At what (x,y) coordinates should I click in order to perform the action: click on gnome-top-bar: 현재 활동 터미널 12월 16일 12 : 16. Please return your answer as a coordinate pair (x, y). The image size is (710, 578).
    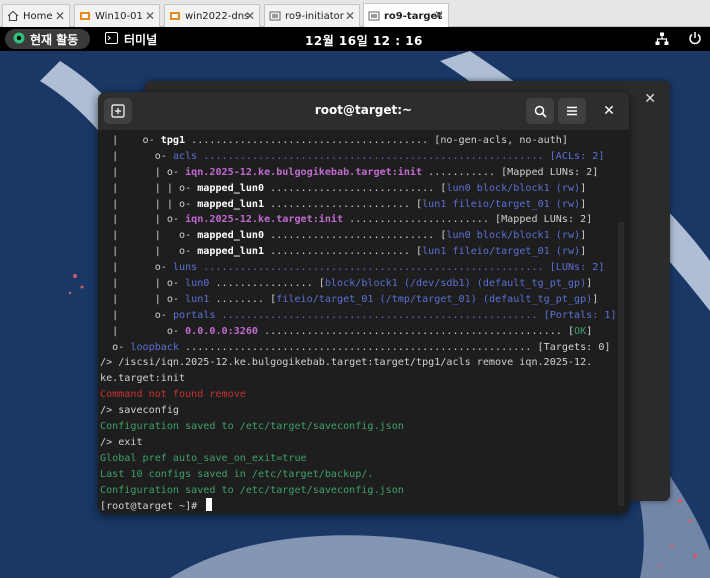
    Looking at the image, I should click on (355, 39).